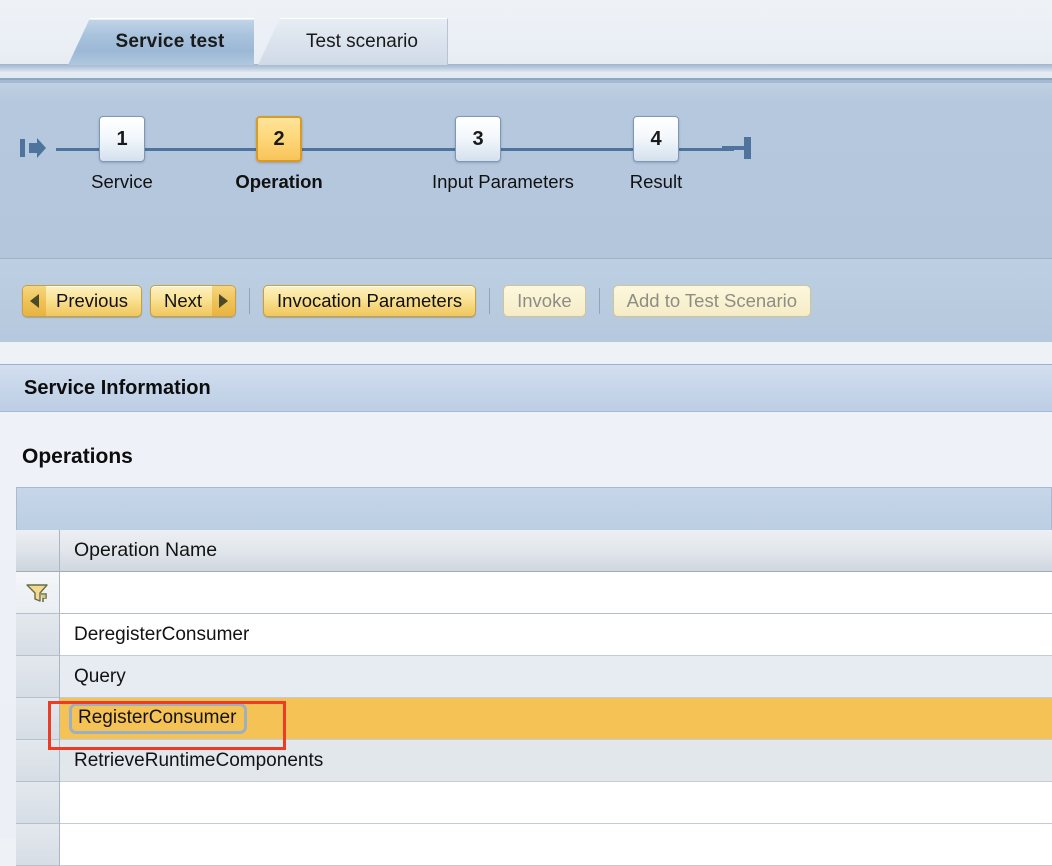 Image resolution: width=1052 pixels, height=866 pixels. What do you see at coordinates (122, 181) in the screenshot?
I see `wizard-step-service-label: Service` at bounding box center [122, 181].